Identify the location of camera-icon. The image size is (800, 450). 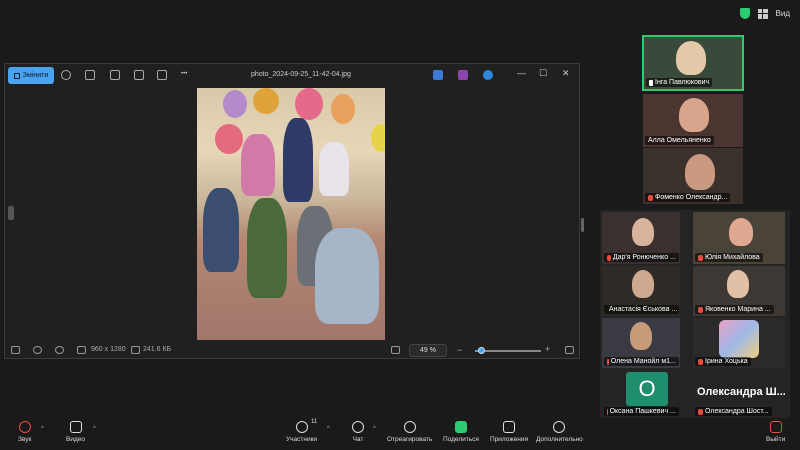
(75, 427).